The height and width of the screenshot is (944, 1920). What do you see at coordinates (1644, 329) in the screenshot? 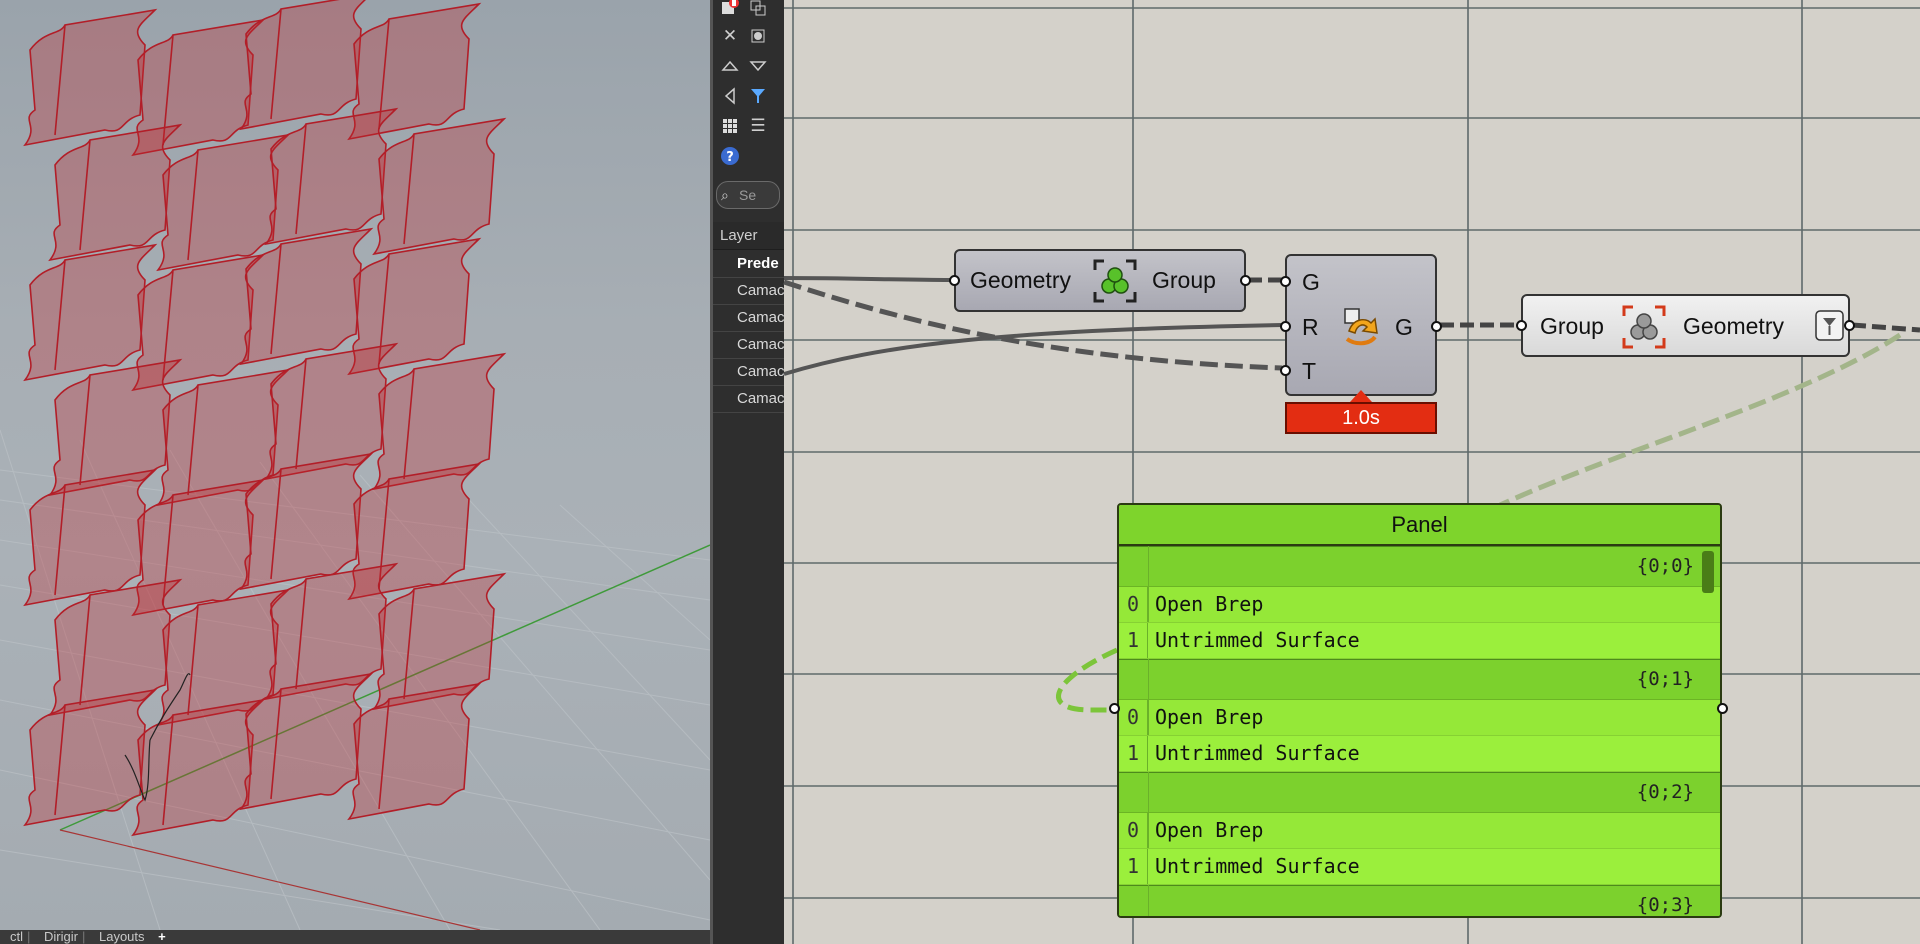
I see `ungroup-icon` at bounding box center [1644, 329].